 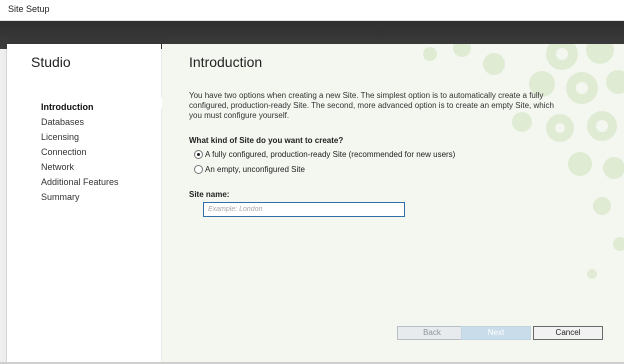 What do you see at coordinates (209, 194) in the screenshot?
I see `site-name-label: Site name:` at bounding box center [209, 194].